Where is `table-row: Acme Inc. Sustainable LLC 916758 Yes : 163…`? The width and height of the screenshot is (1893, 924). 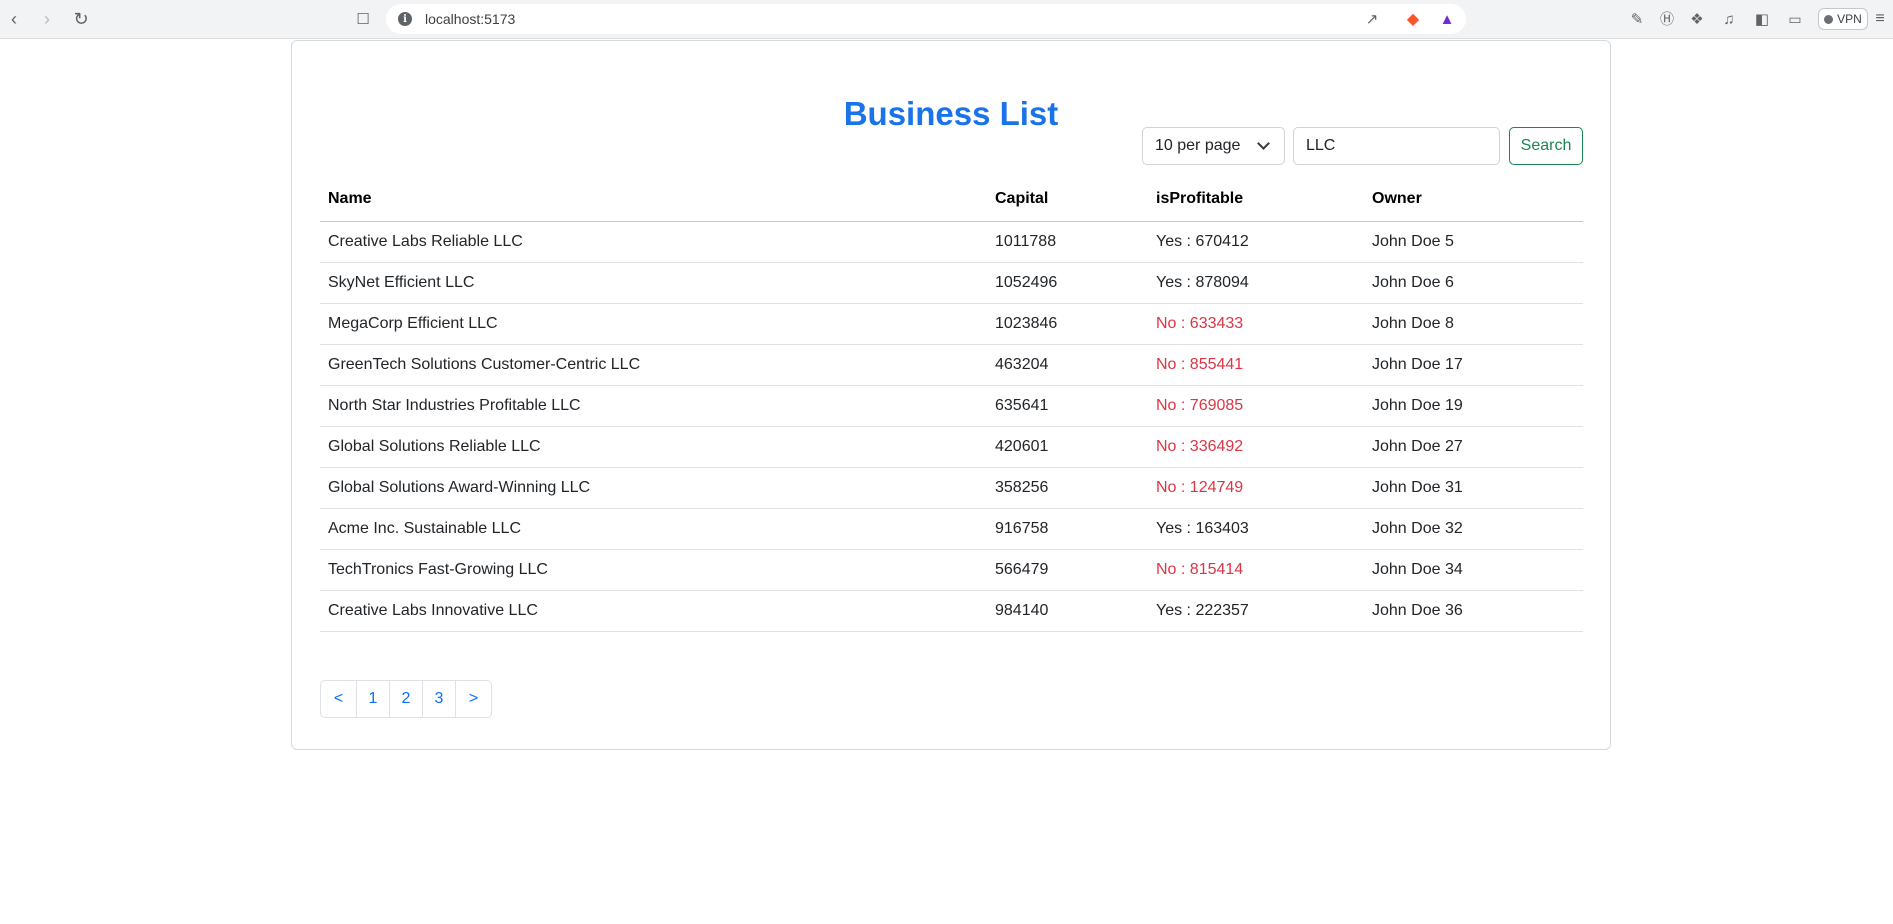 table-row: Acme Inc. Sustainable LLC 916758 Yes : 163… is located at coordinates (951, 529).